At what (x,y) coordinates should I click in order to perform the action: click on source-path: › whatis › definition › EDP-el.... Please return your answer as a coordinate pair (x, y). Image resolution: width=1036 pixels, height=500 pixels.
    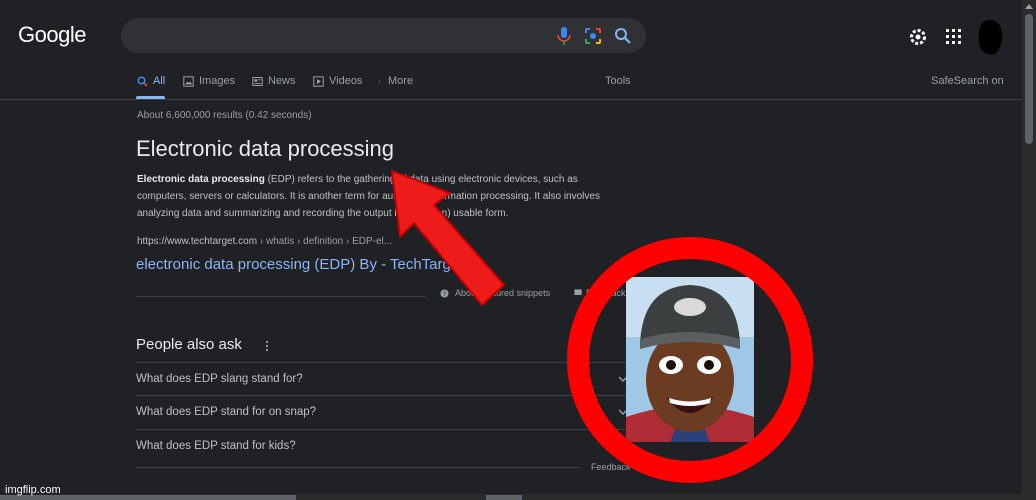
    Looking at the image, I should click on (325, 241).